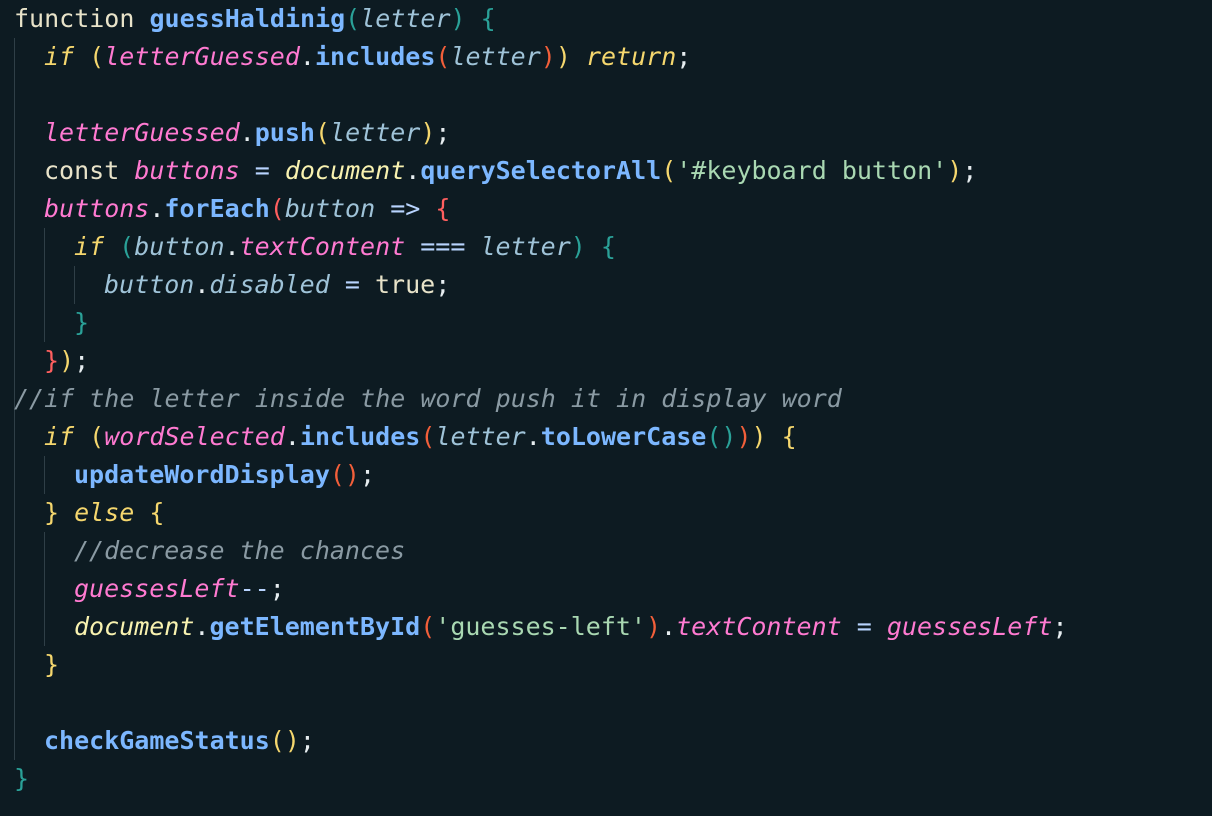 This screenshot has height=816, width=1212. Describe the element at coordinates (82, 170) in the screenshot. I see `keyword-const: const` at that location.